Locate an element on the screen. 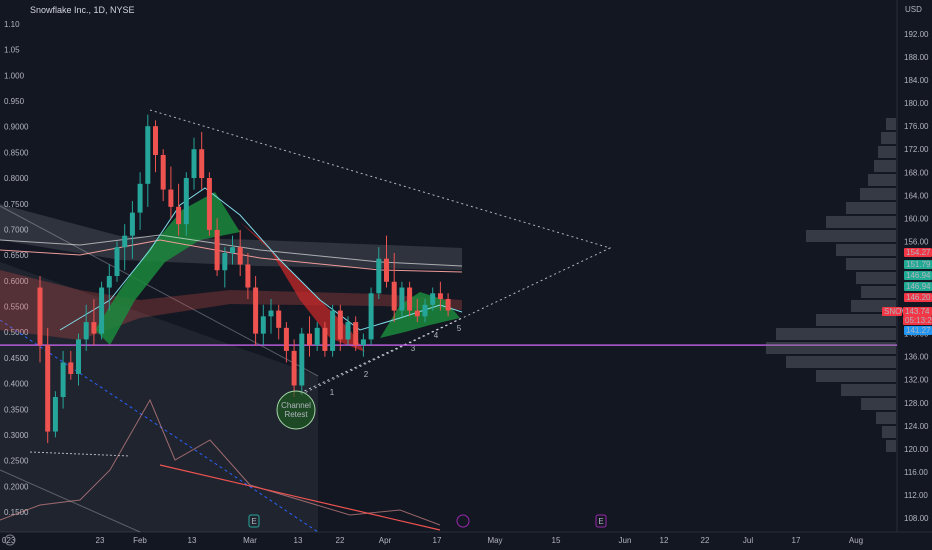 This screenshot has height=550, width=932. price-tag-label: 146.20 is located at coordinates (918, 297).